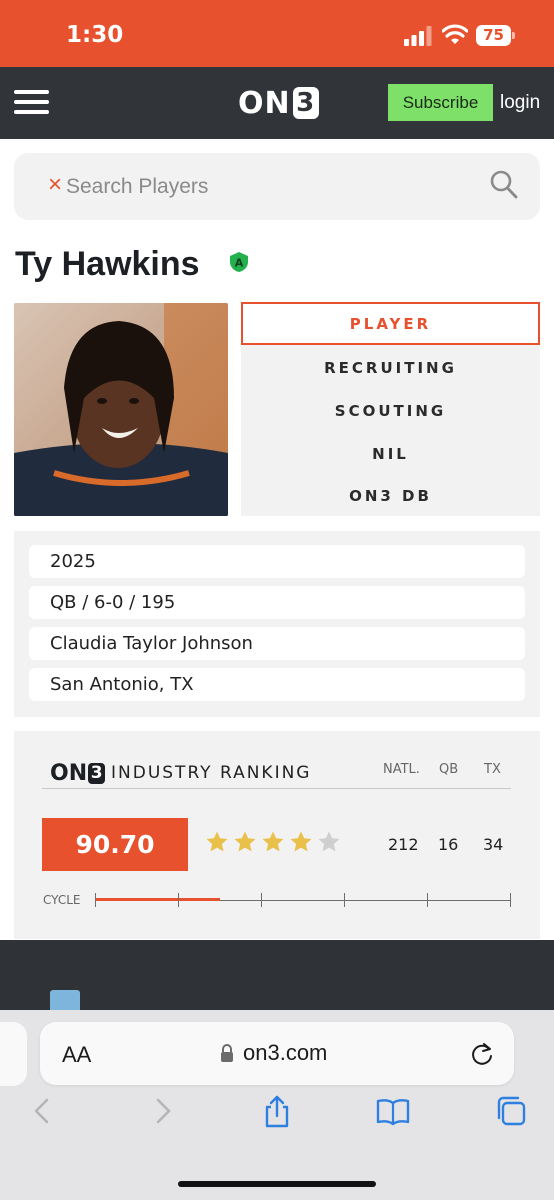 The height and width of the screenshot is (1200, 554). I want to click on rating-score: 90.70, so click(115, 844).